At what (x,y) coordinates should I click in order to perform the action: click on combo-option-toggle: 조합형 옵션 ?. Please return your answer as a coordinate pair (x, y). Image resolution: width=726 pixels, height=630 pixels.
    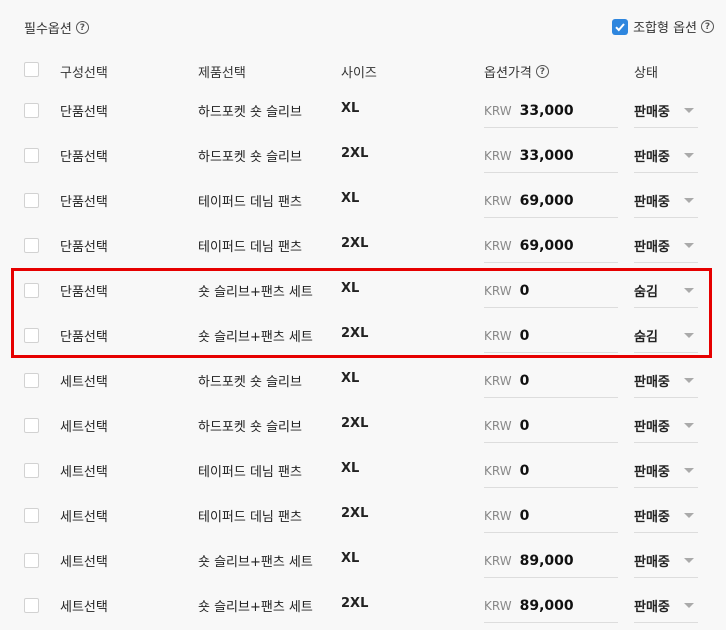
    Looking at the image, I should click on (663, 26).